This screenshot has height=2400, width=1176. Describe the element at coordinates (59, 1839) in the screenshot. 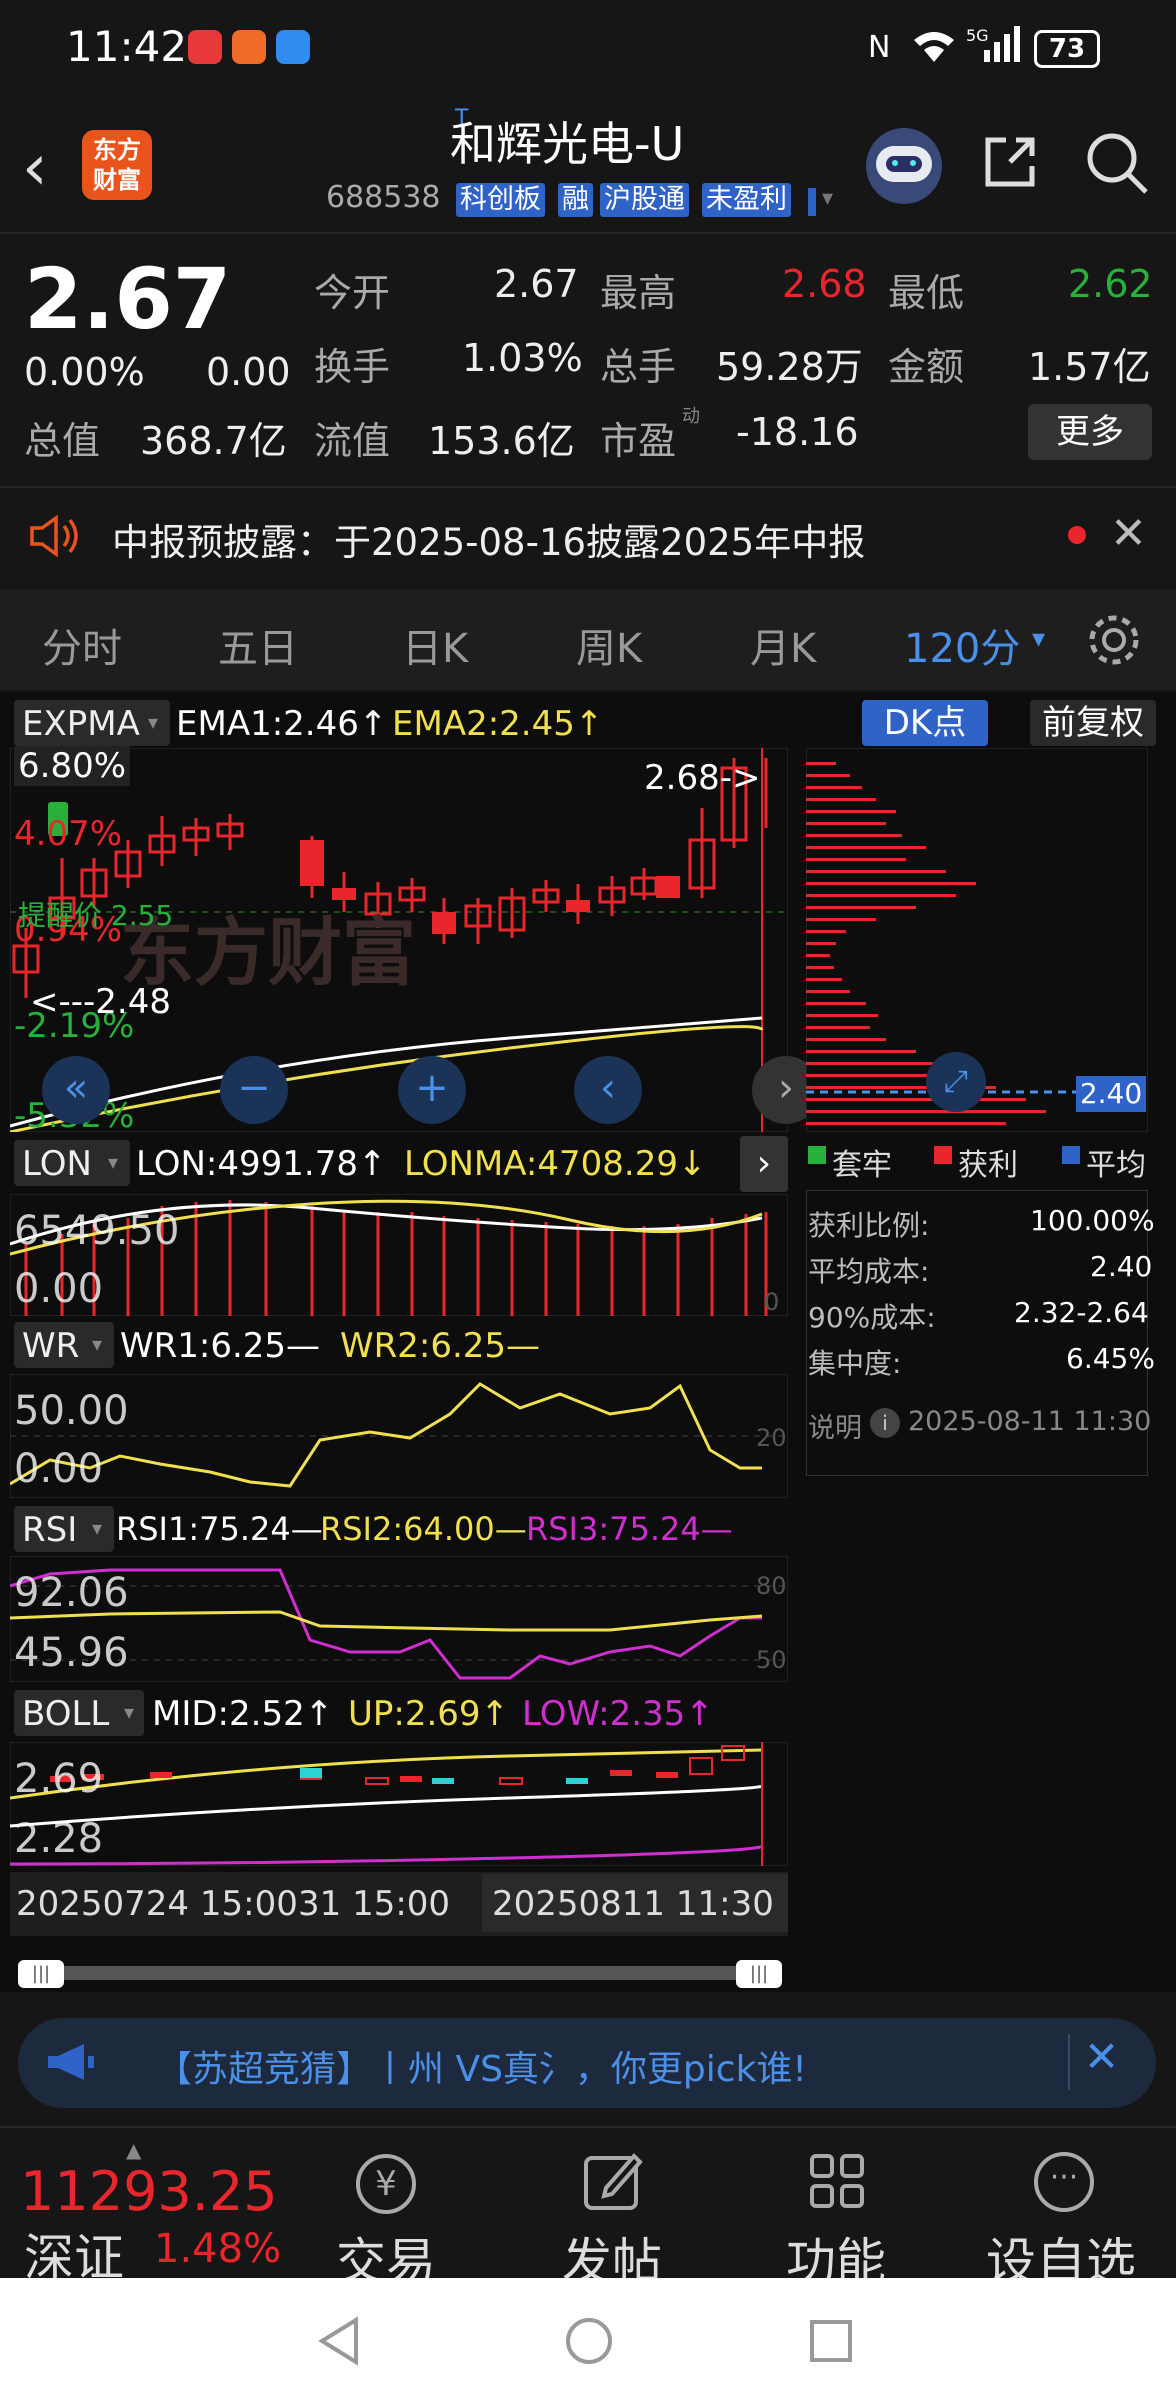

I see `boll-y2: 2.28` at that location.